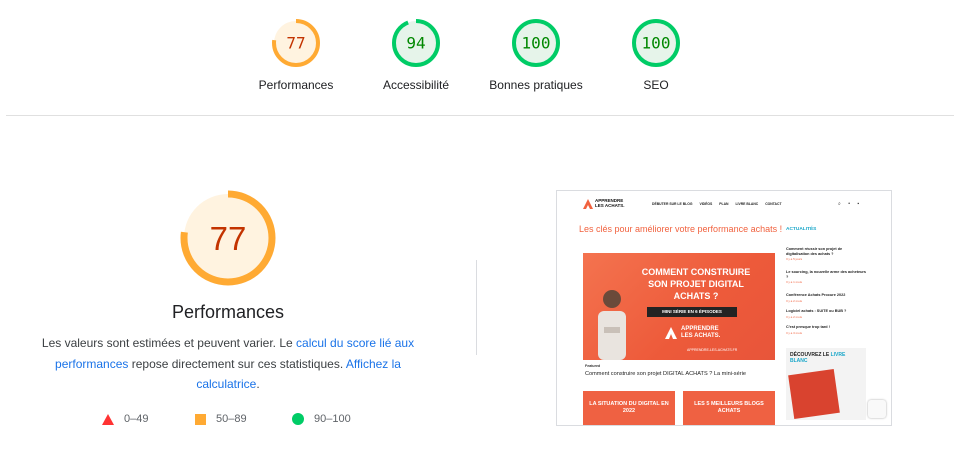  I want to click on promo-block: DÉCOUVREZ LE LIVRE BLANC, so click(826, 384).